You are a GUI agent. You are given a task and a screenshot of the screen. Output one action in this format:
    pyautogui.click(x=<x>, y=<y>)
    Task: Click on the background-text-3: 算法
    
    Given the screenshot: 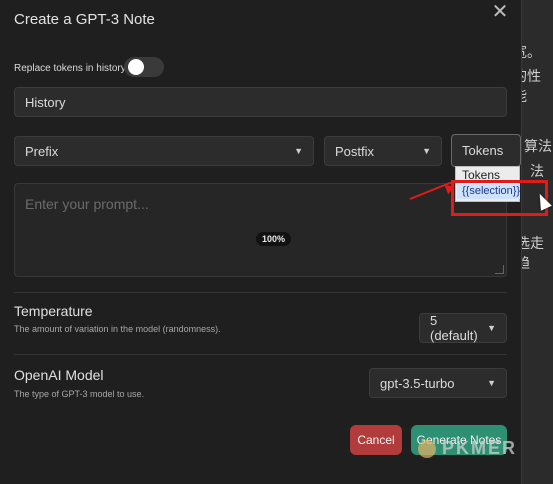 What is the action you would take?
    pyautogui.click(x=538, y=147)
    